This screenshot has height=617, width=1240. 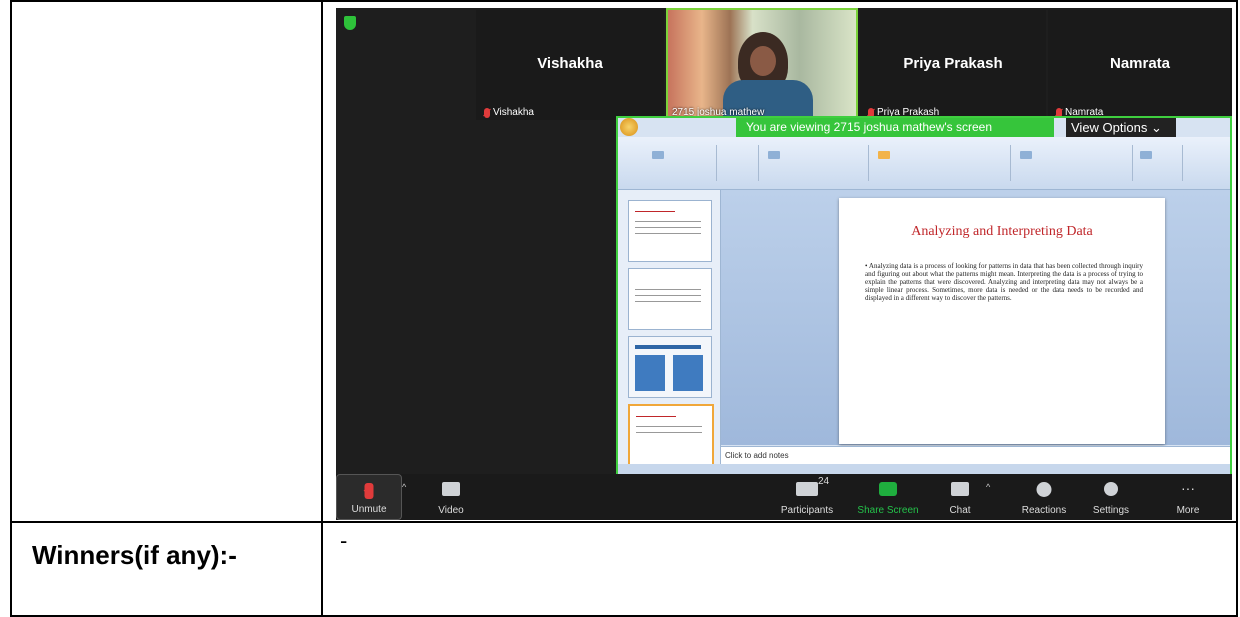 I want to click on gear-icon, so click(x=1111, y=489).